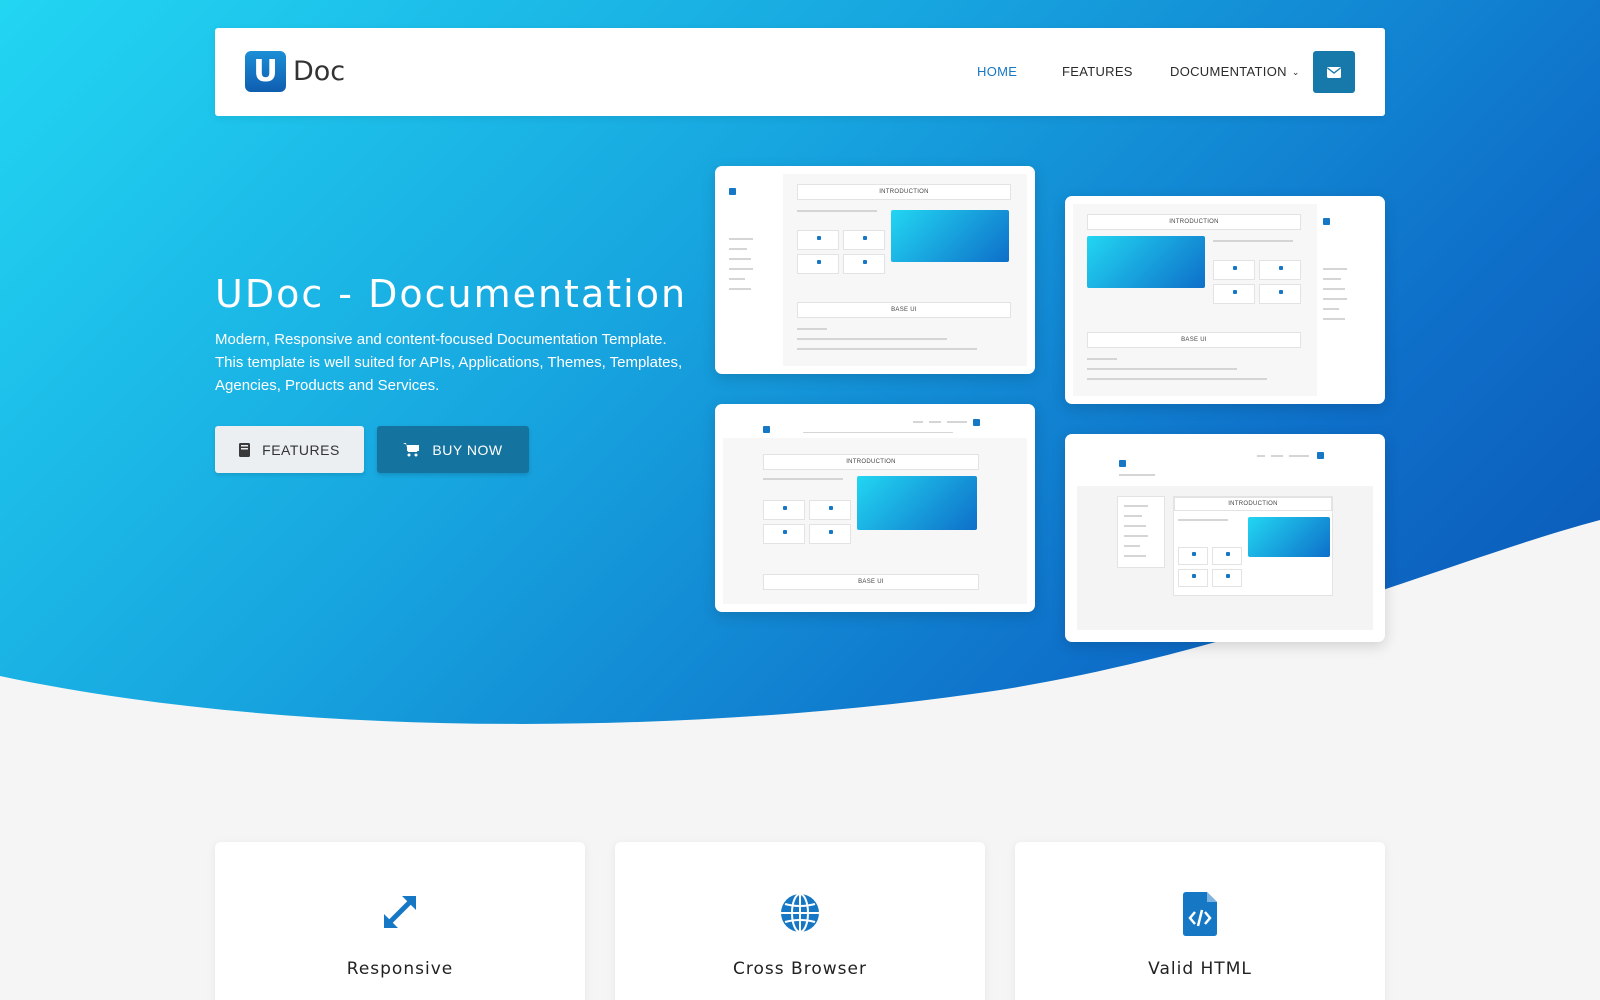  What do you see at coordinates (467, 449) in the screenshot?
I see `buy-now-label: BUY NOW` at bounding box center [467, 449].